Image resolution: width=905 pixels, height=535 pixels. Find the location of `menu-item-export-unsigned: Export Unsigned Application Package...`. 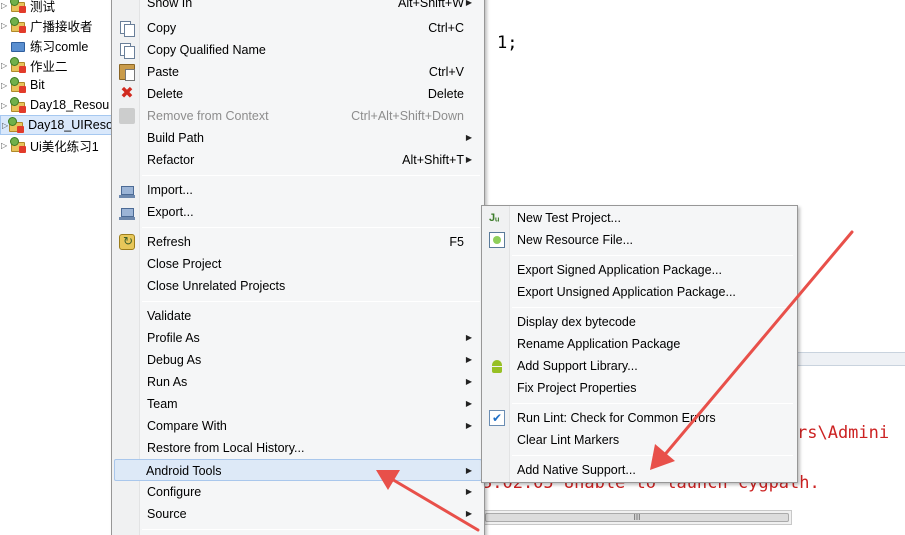

menu-item-export-unsigned: Export Unsigned Application Package... is located at coordinates (639, 292).